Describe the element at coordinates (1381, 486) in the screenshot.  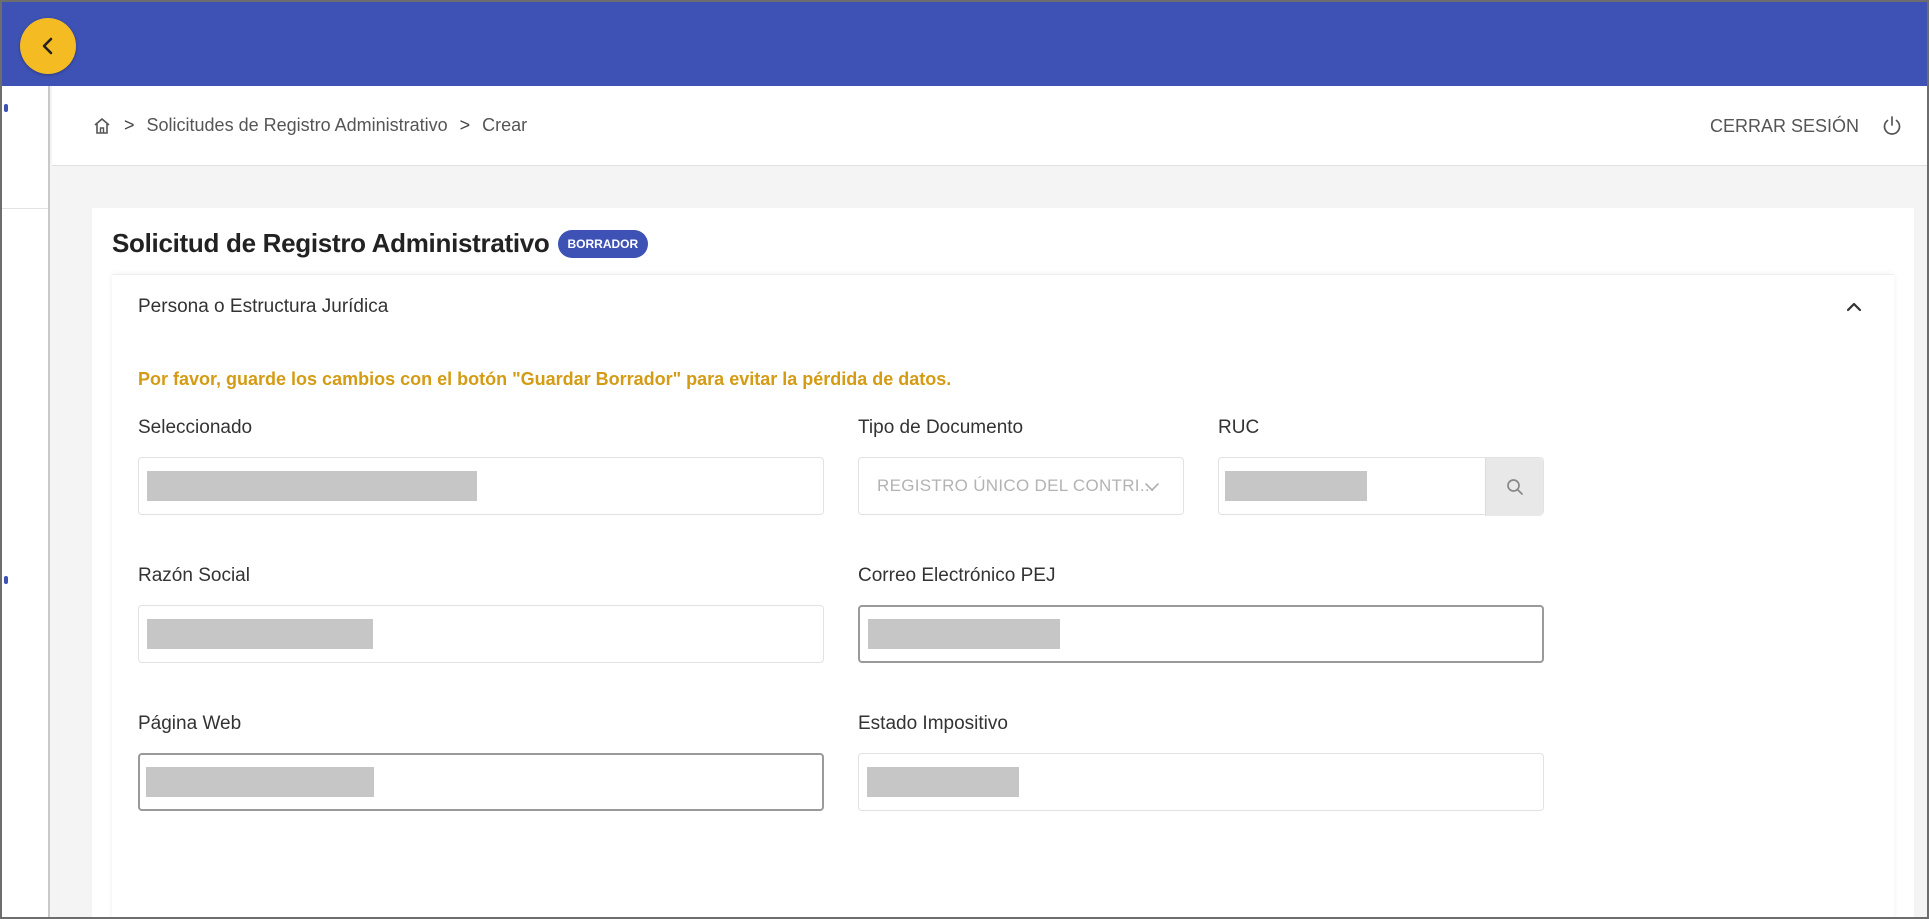
I see `ruc-field` at that location.